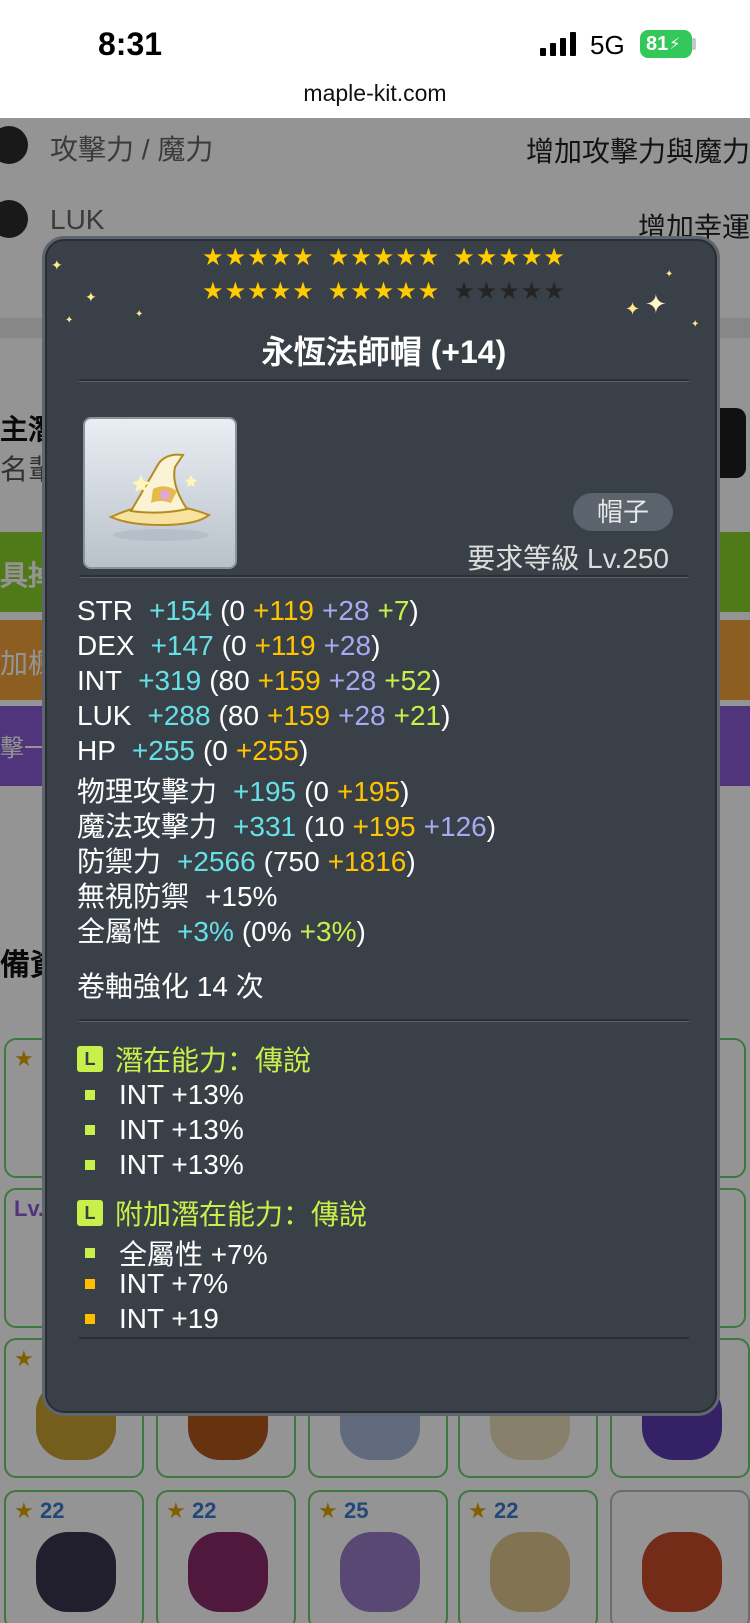 The width and height of the screenshot is (750, 1623). I want to click on stat-name: HP, so click(96, 750).